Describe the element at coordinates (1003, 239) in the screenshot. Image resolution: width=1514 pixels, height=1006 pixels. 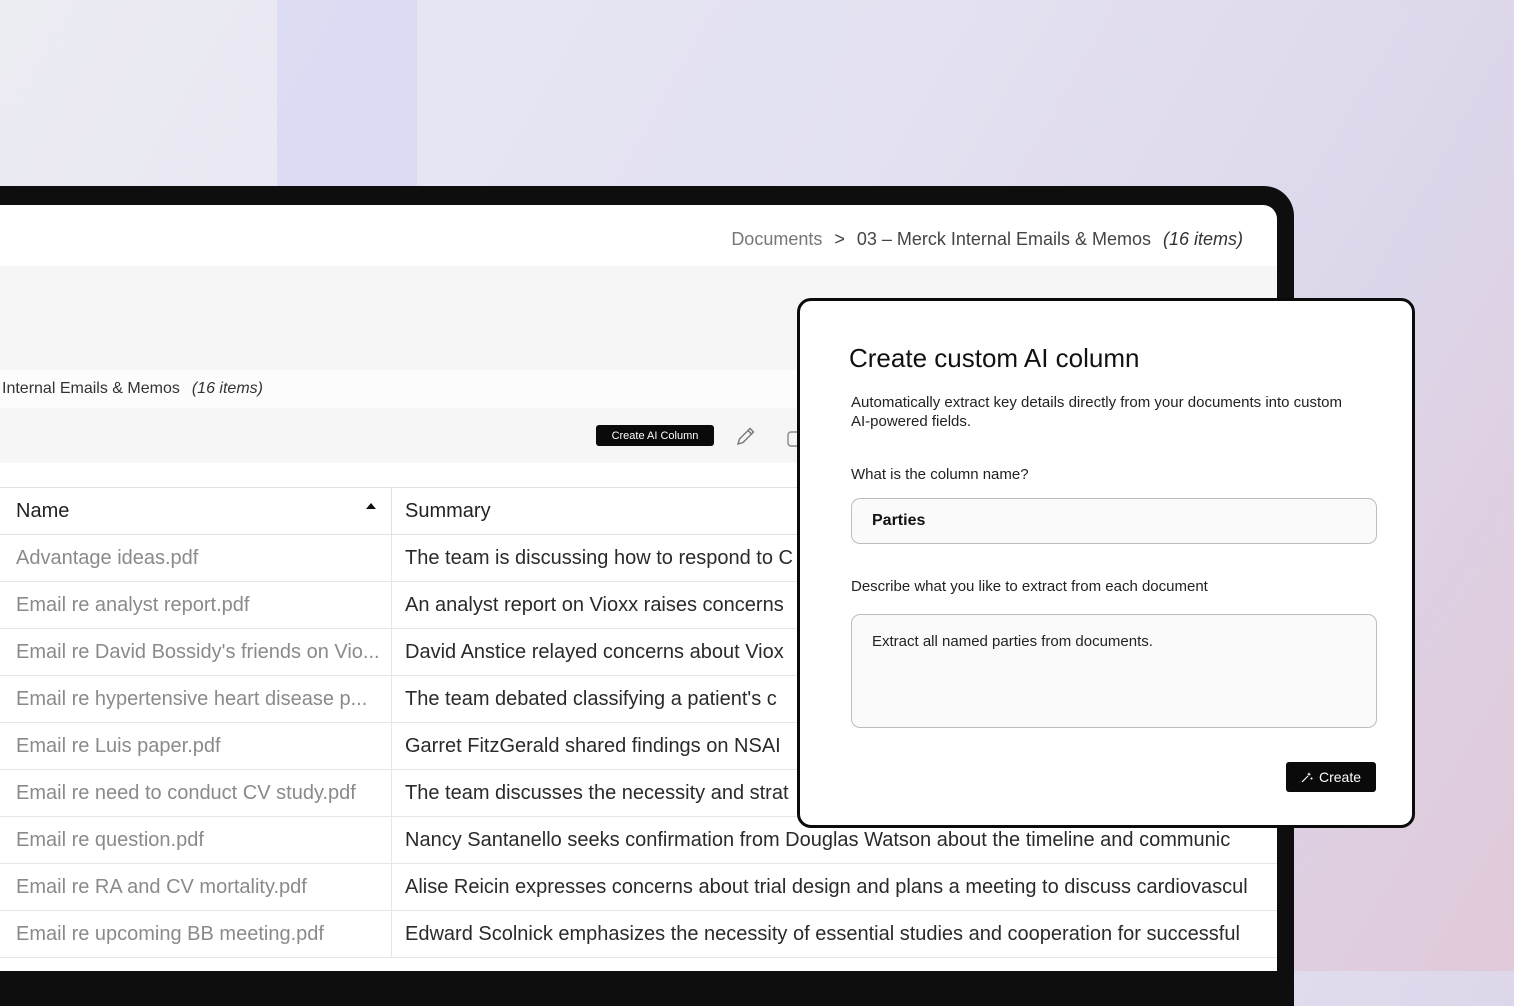
I see `breadcrumb-current: 03 – Merck Internal Emails & Memos` at that location.